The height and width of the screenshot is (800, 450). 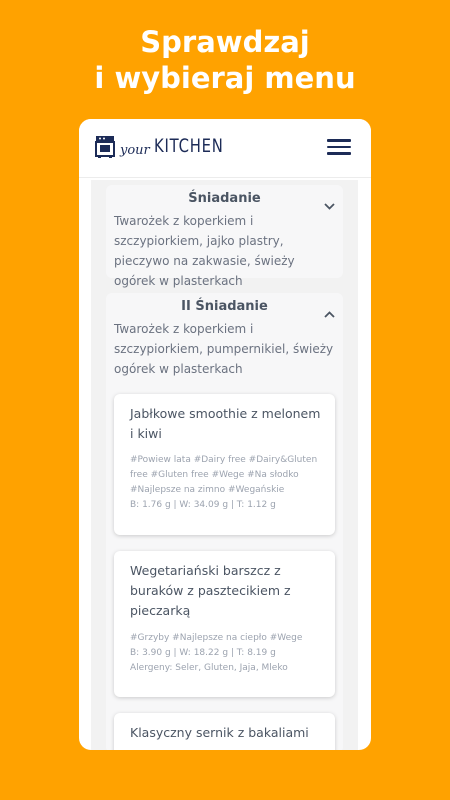 I want to click on section-title: Śniadanie, so click(x=224, y=198).